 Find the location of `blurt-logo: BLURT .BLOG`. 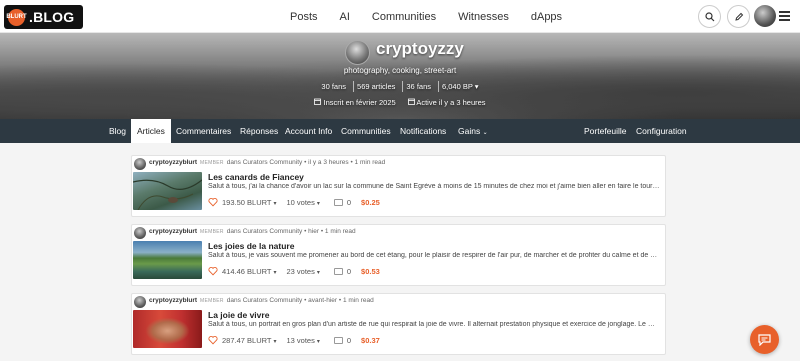

blurt-logo: BLURT .BLOG is located at coordinates (43, 17).